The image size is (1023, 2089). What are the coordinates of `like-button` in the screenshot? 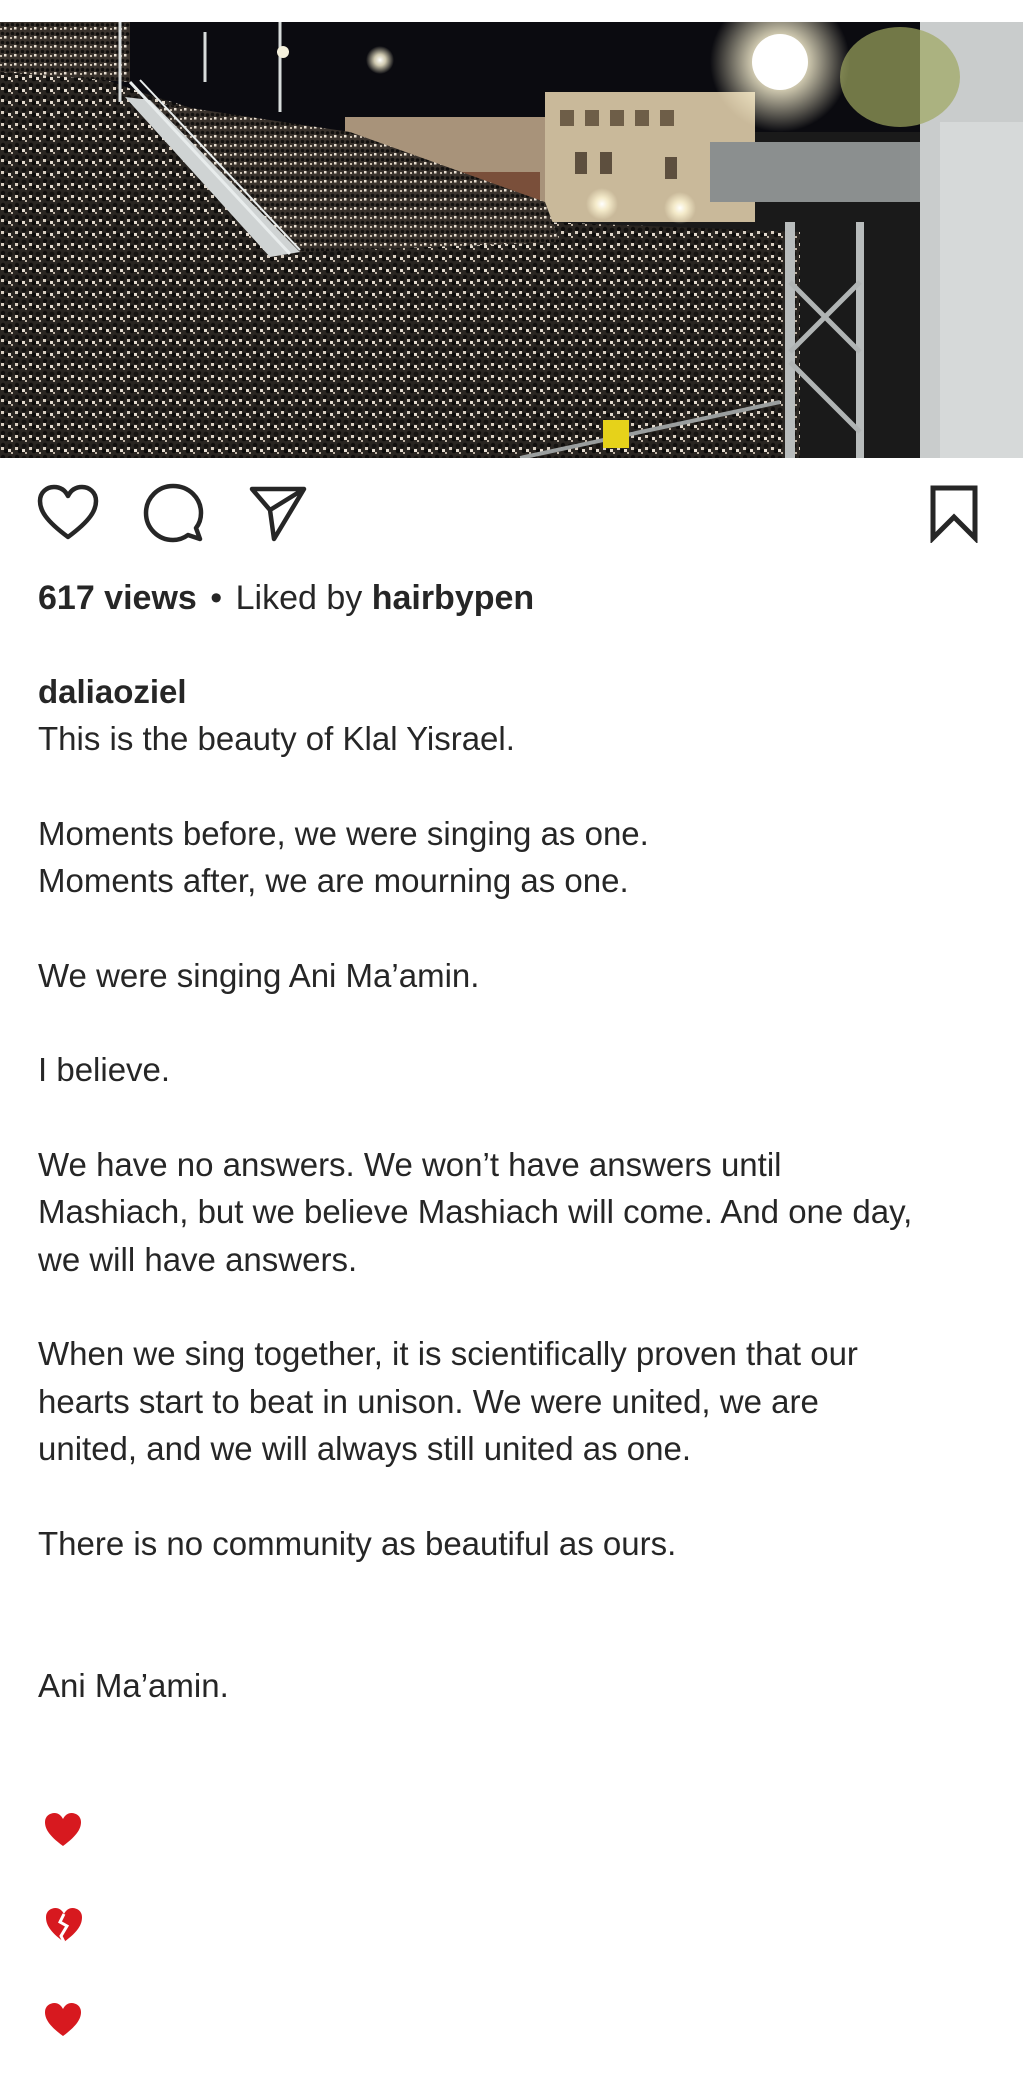 It's located at (68, 513).